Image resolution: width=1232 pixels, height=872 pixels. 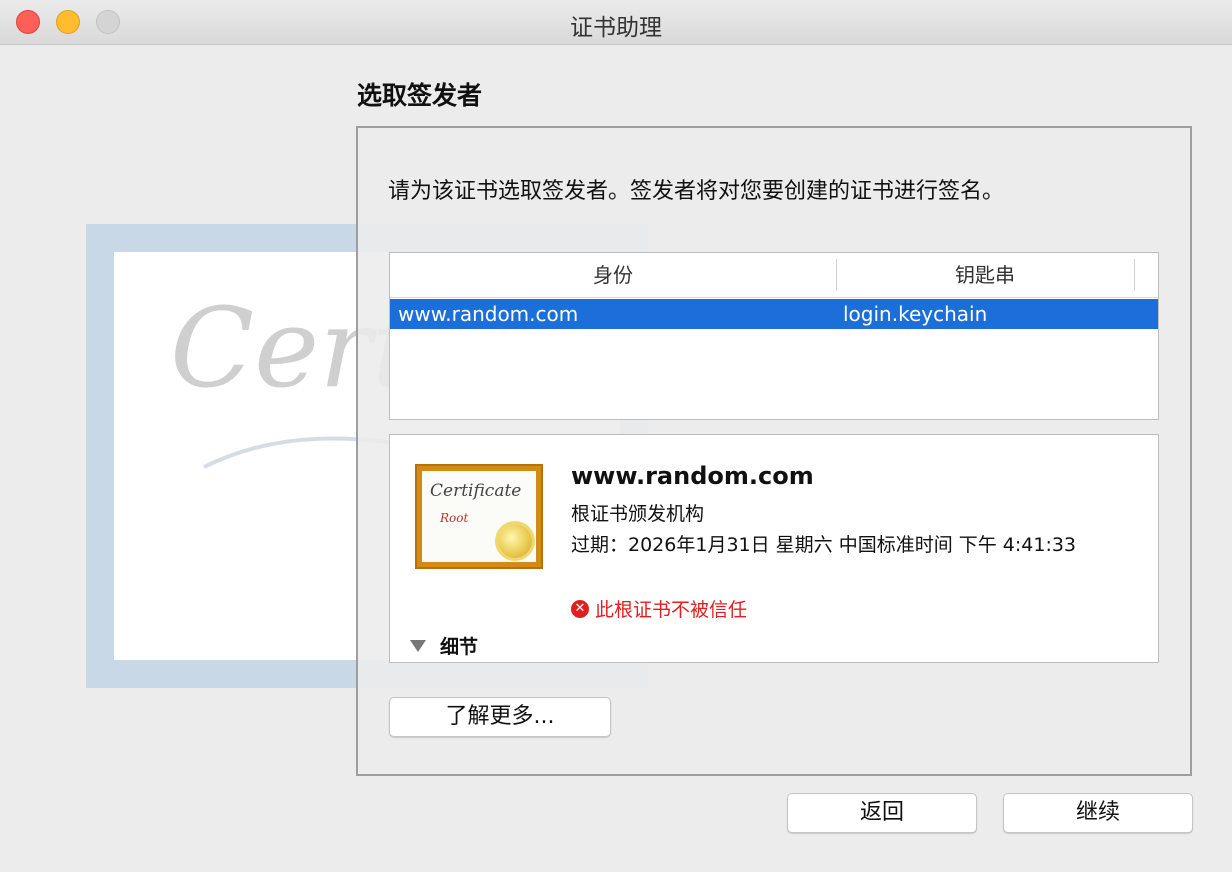 I want to click on table-row: www.random.com login.keychain, so click(x=774, y=314).